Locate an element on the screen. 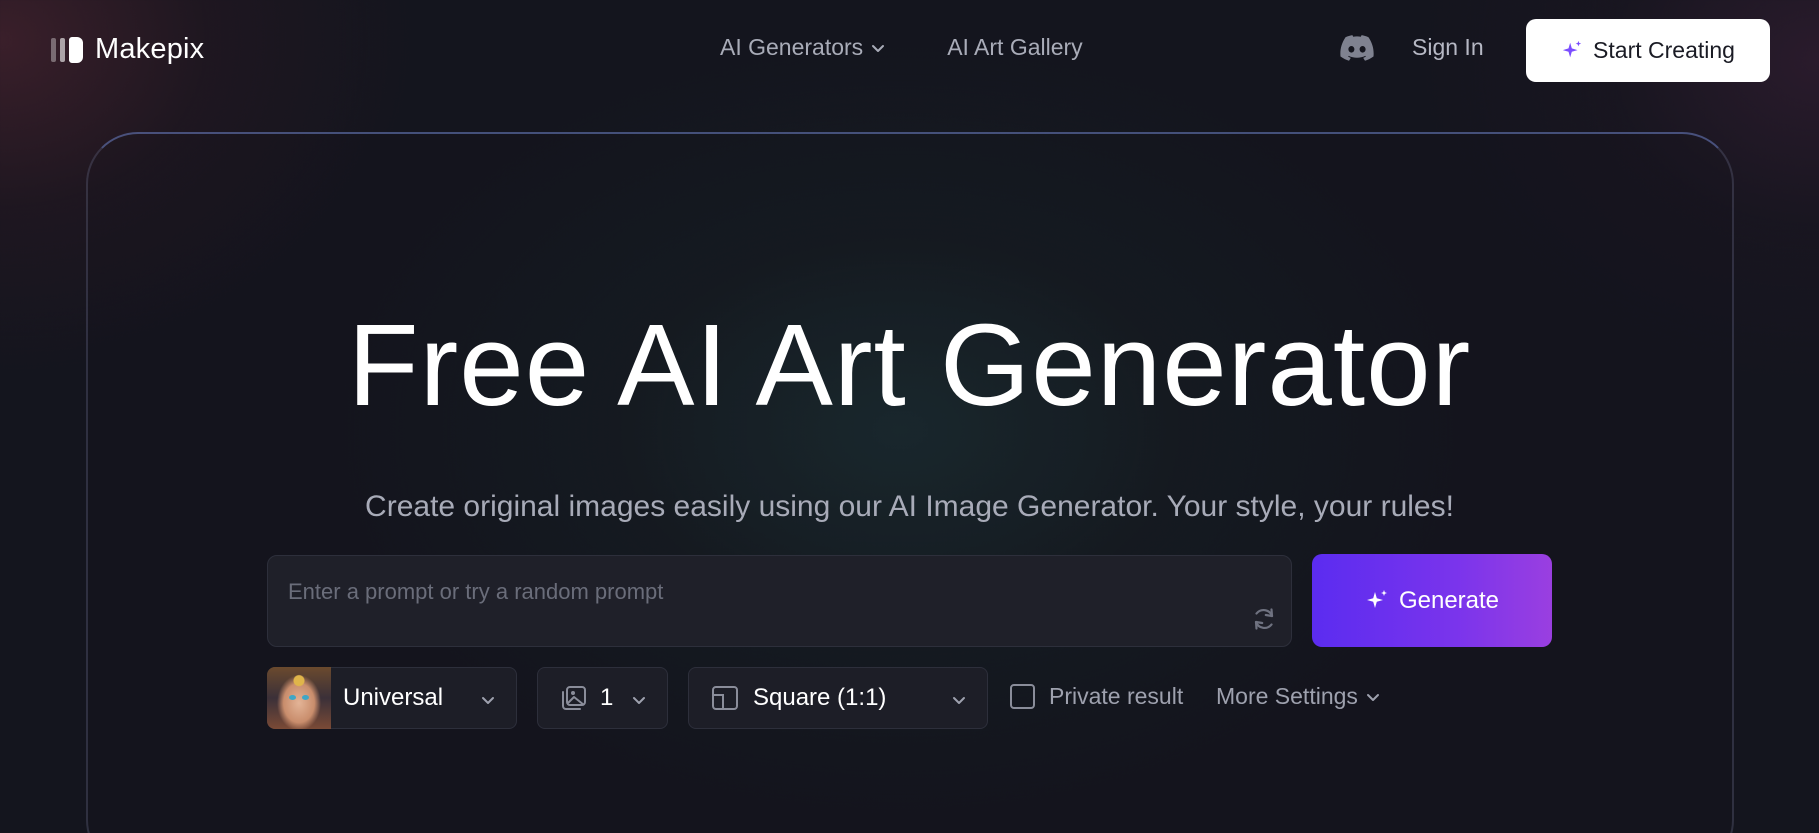 The image size is (1819, 833). generate-button: Generate is located at coordinates (1432, 600).